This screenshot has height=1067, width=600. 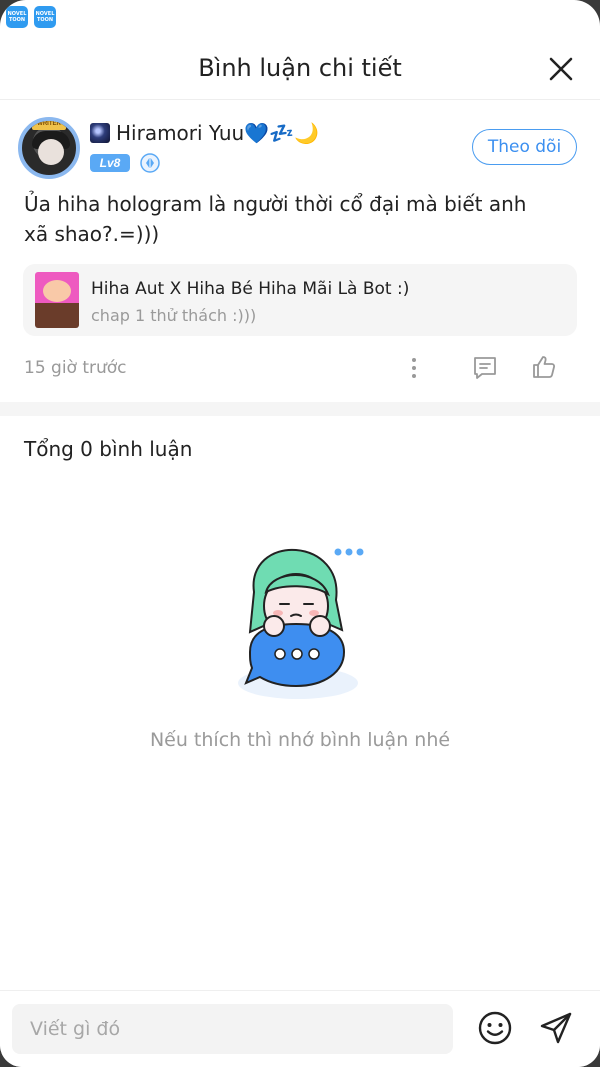 I want to click on thumbs-up-icon, so click(x=544, y=367).